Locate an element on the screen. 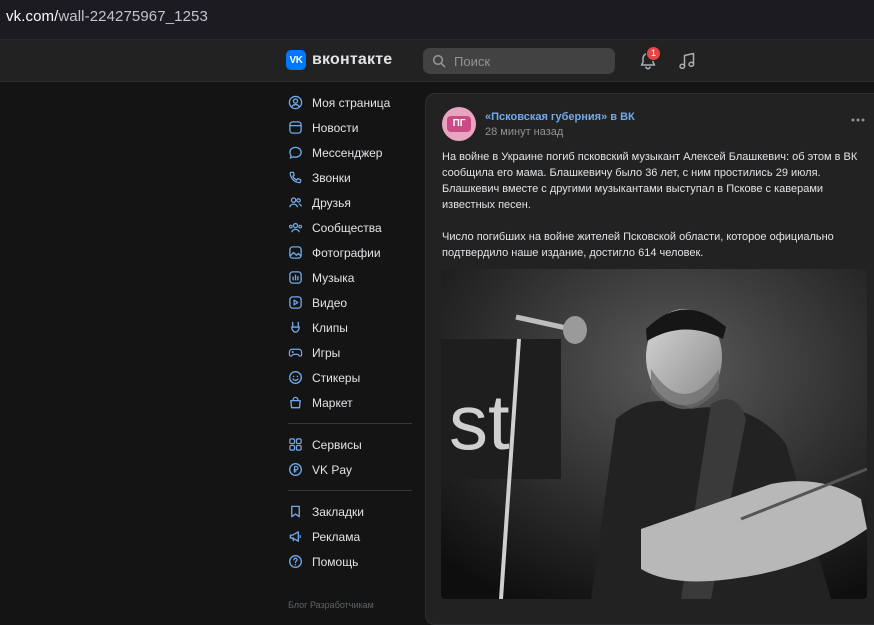 Image resolution: width=874 pixels, height=625 pixels. search-input is located at coordinates (529, 61).